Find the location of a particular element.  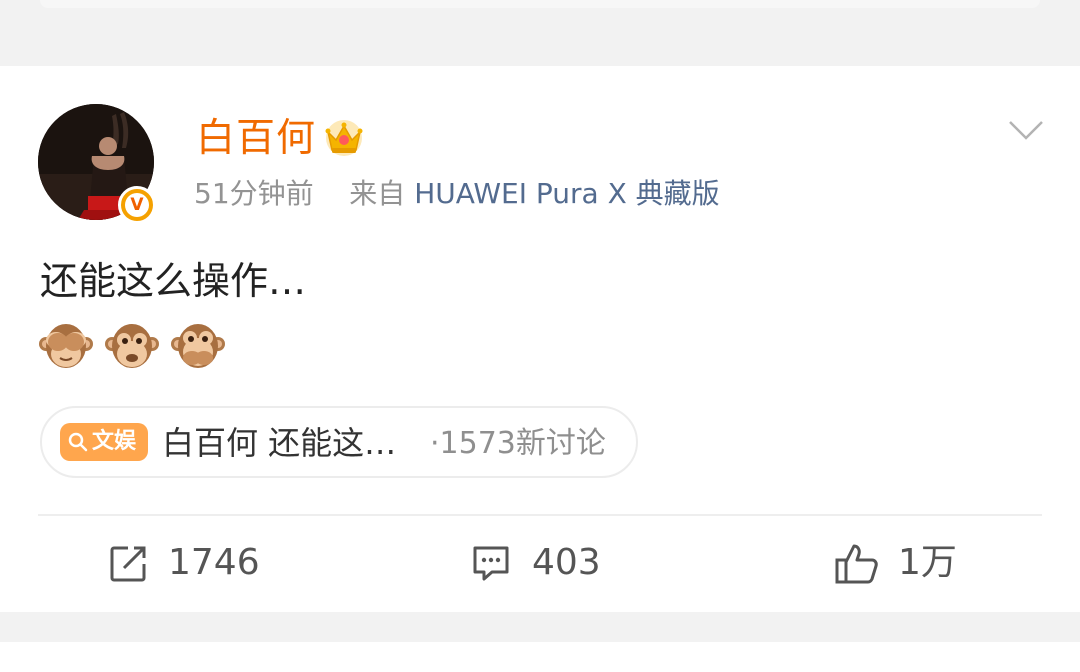

repost-button: 1746 is located at coordinates (188, 563).